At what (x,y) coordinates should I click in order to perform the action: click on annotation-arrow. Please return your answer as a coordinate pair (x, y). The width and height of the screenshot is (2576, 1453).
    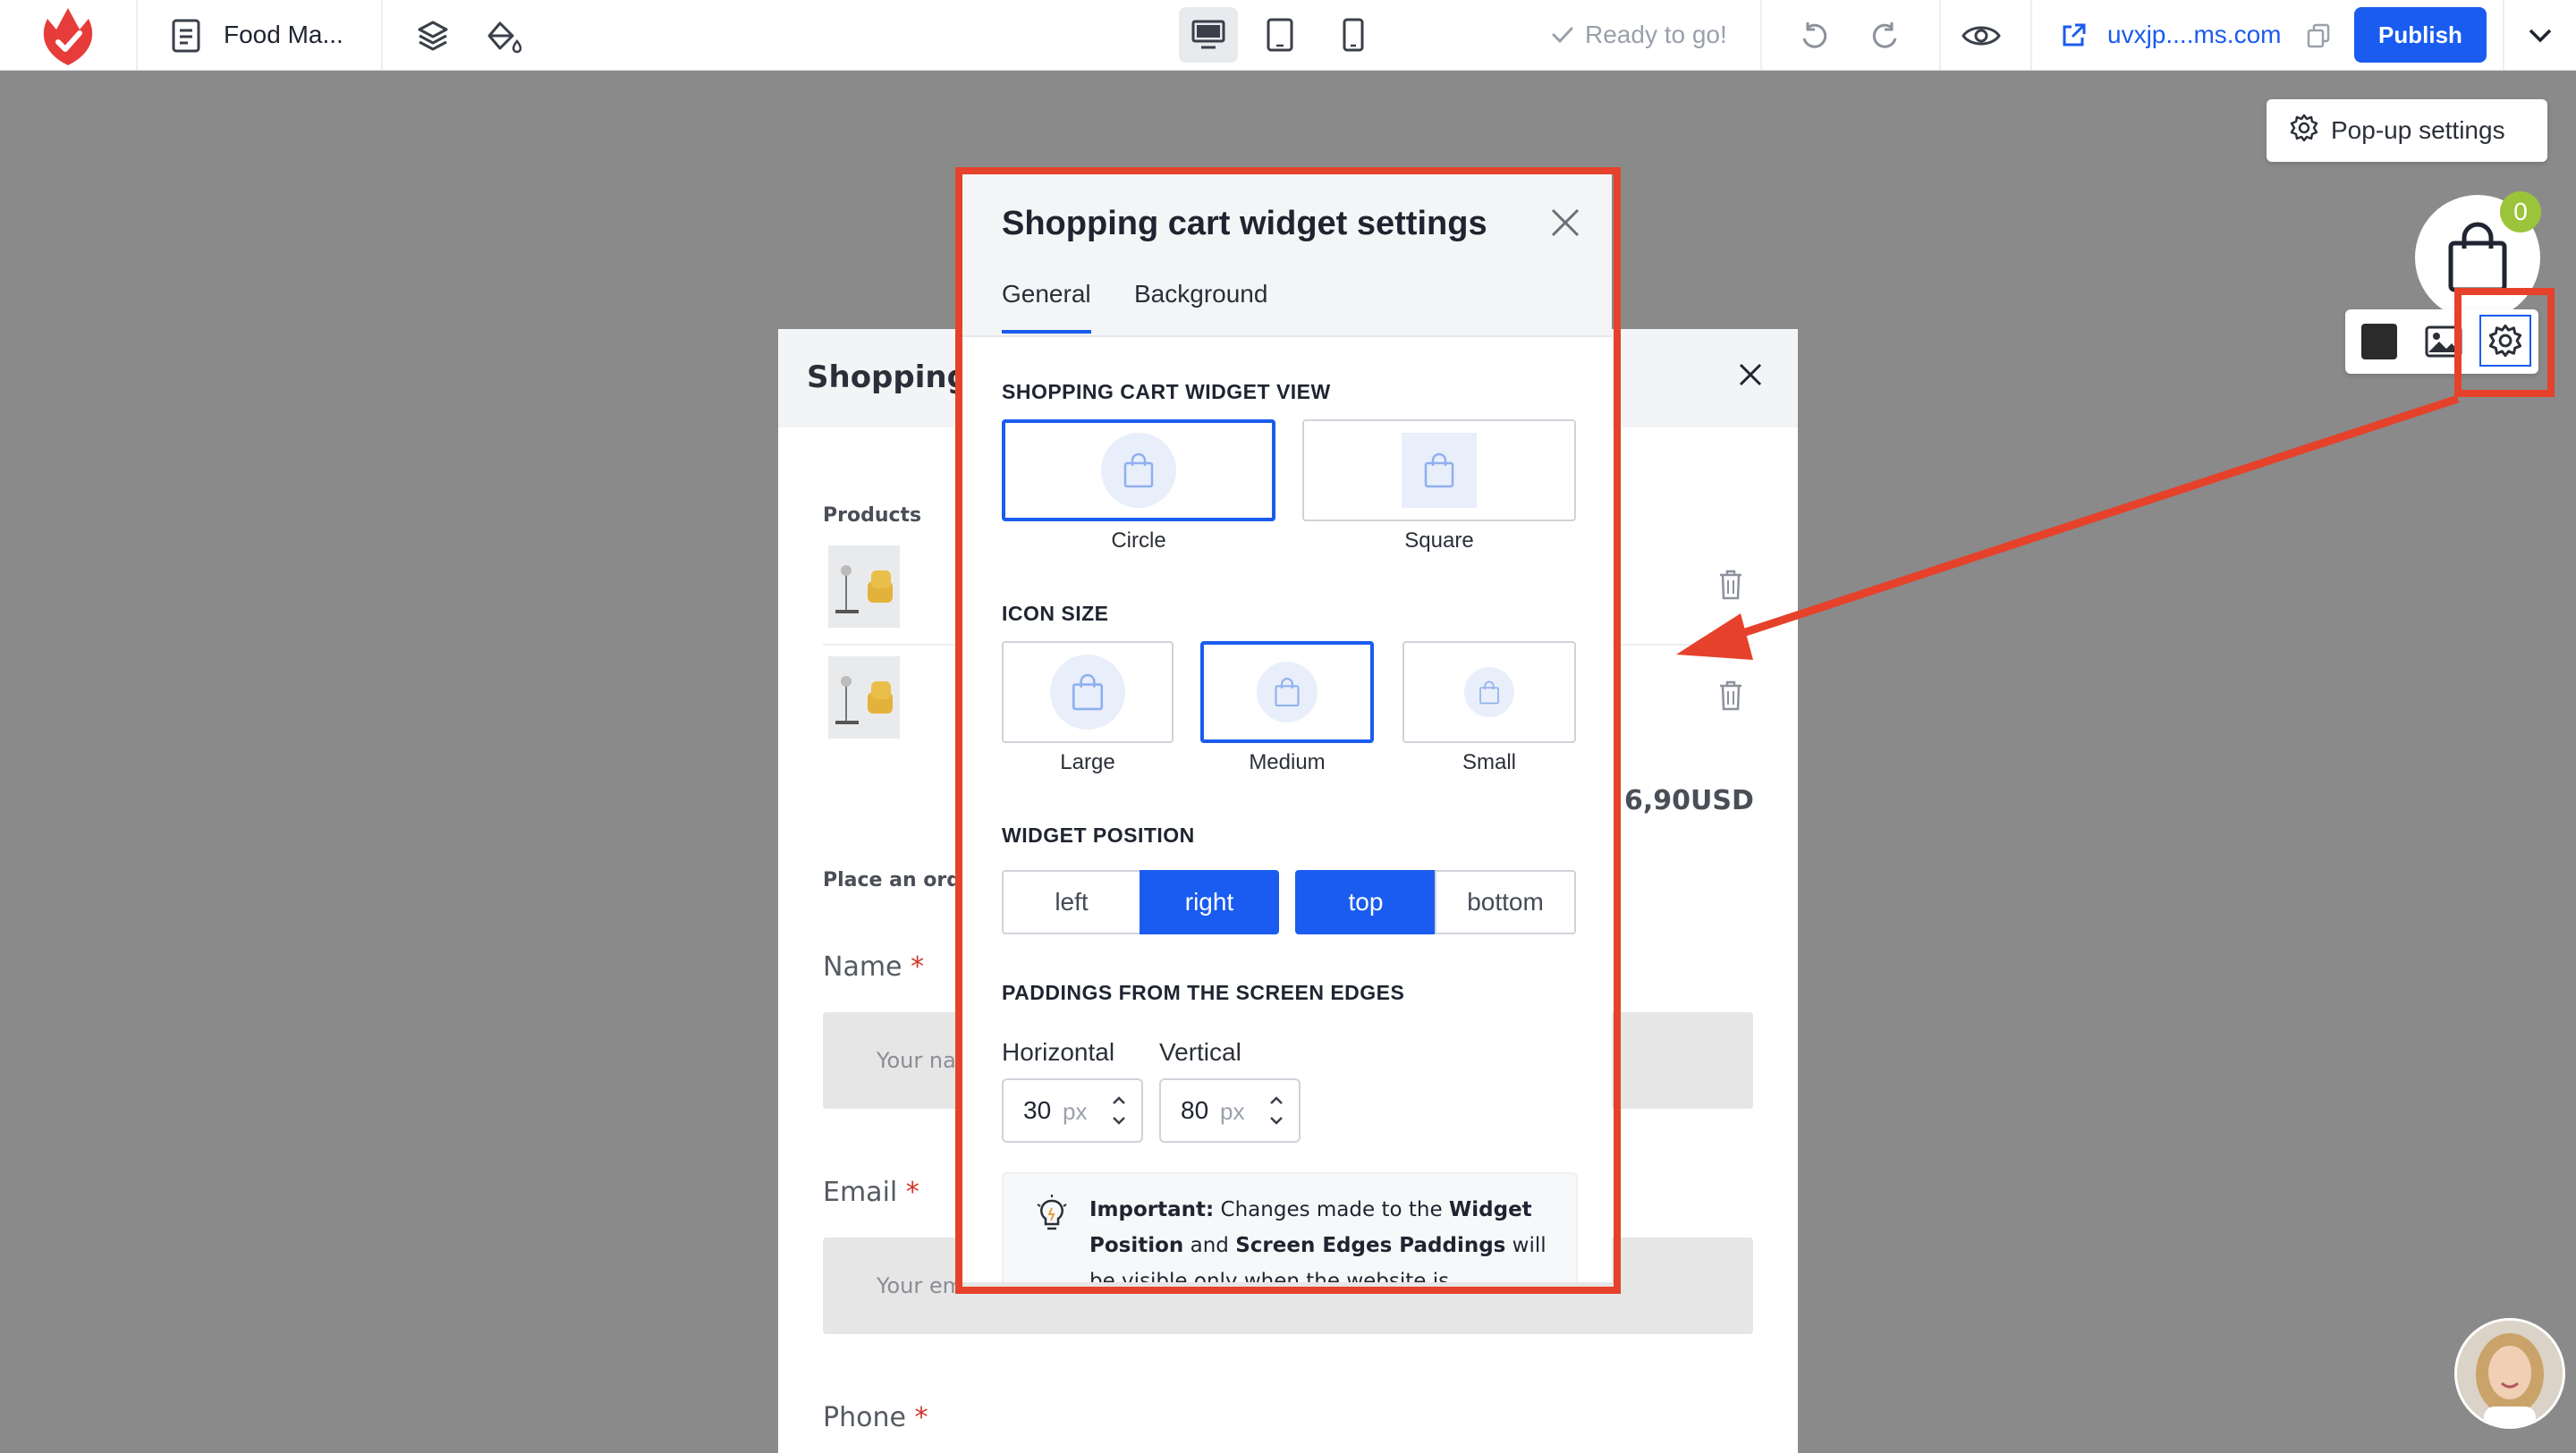
    Looking at the image, I should click on (2068, 527).